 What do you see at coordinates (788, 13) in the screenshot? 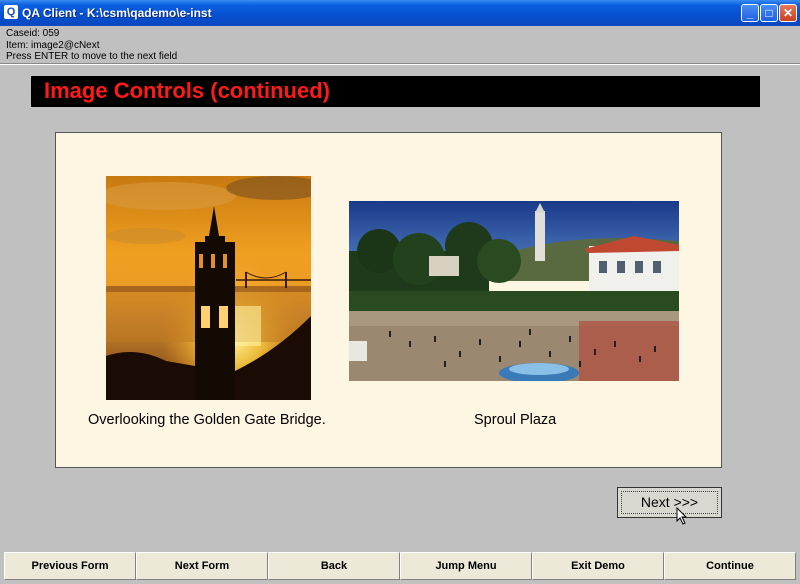
I see `close-button: ✕` at bounding box center [788, 13].